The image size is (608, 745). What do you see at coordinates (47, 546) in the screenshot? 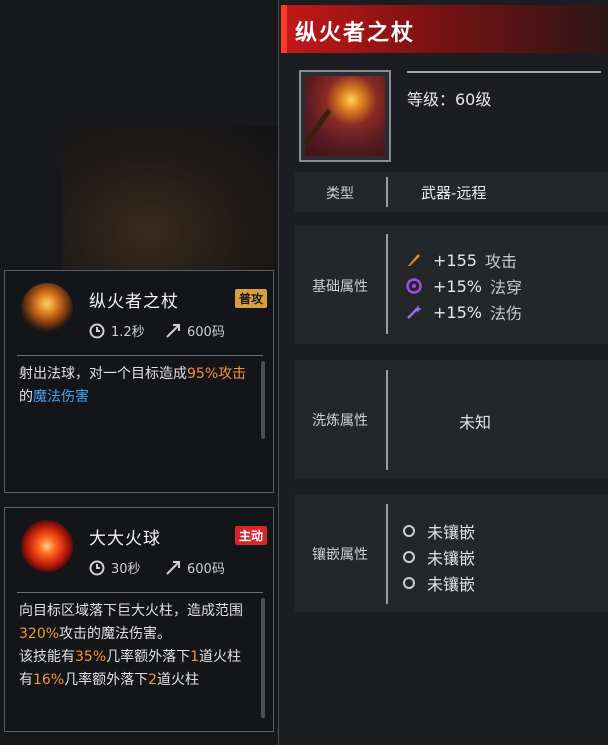
I see `fireball-skill-icon` at bounding box center [47, 546].